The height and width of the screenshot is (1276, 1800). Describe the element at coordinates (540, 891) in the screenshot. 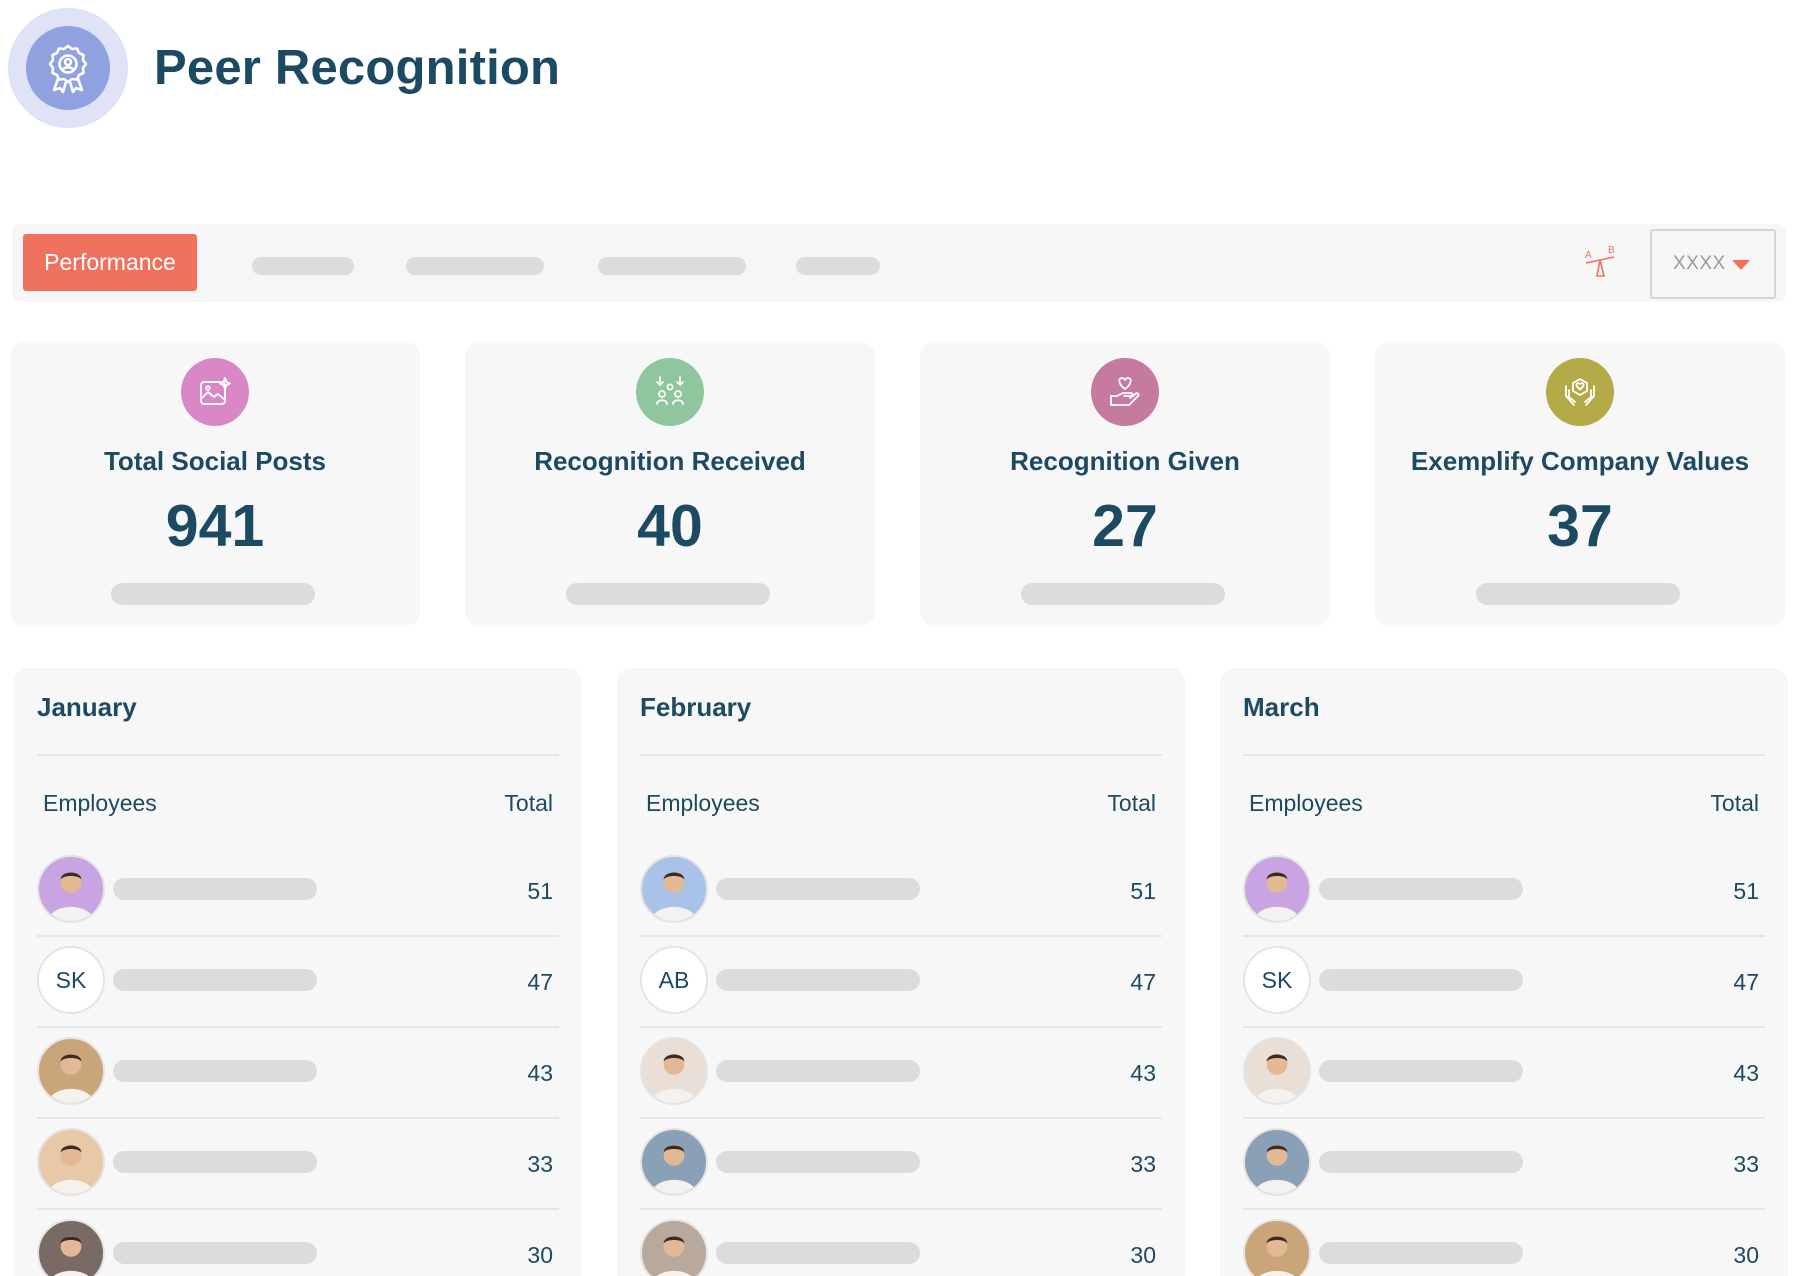

I see `row-total: 51` at that location.